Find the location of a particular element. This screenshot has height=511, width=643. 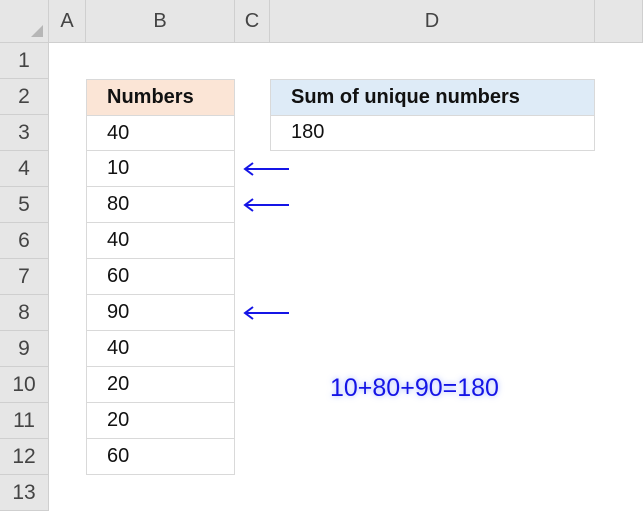

row-header-8: 8 is located at coordinates (24, 313).